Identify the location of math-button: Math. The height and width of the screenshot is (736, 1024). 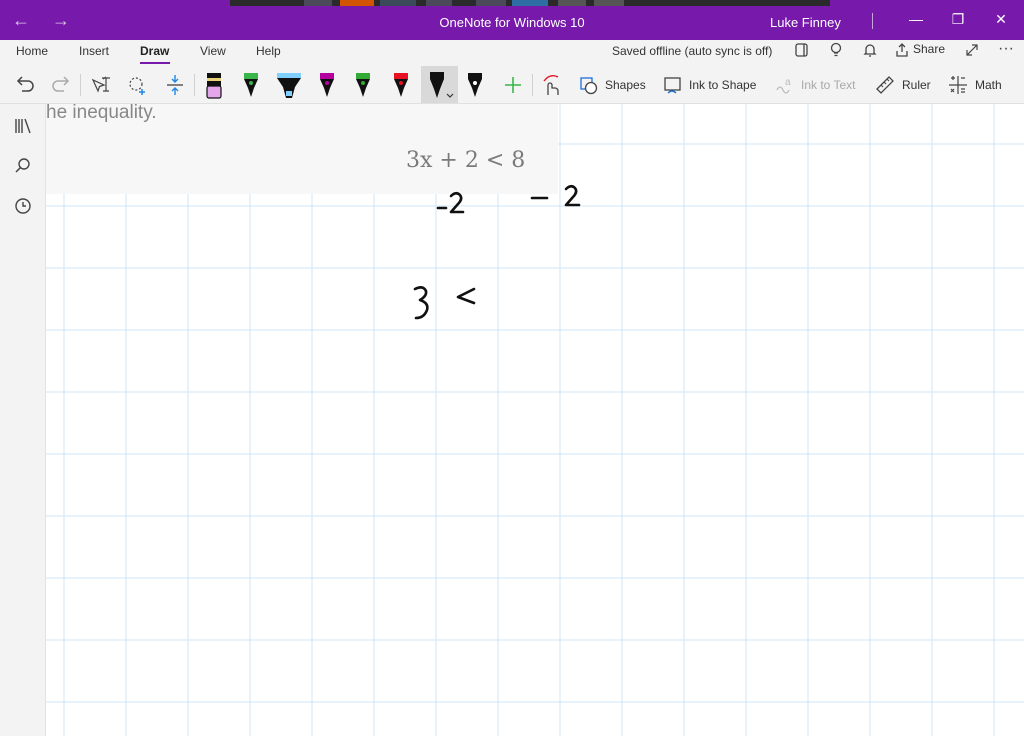
(988, 85).